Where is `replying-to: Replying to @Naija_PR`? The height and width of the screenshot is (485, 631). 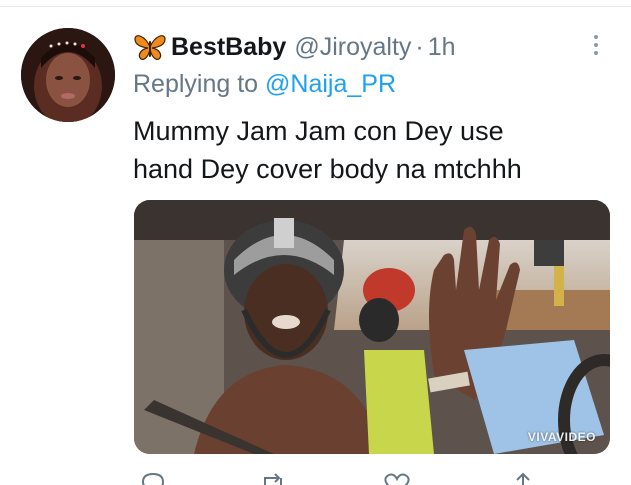
replying-to: Replying to @Naija_PR is located at coordinates (264, 84).